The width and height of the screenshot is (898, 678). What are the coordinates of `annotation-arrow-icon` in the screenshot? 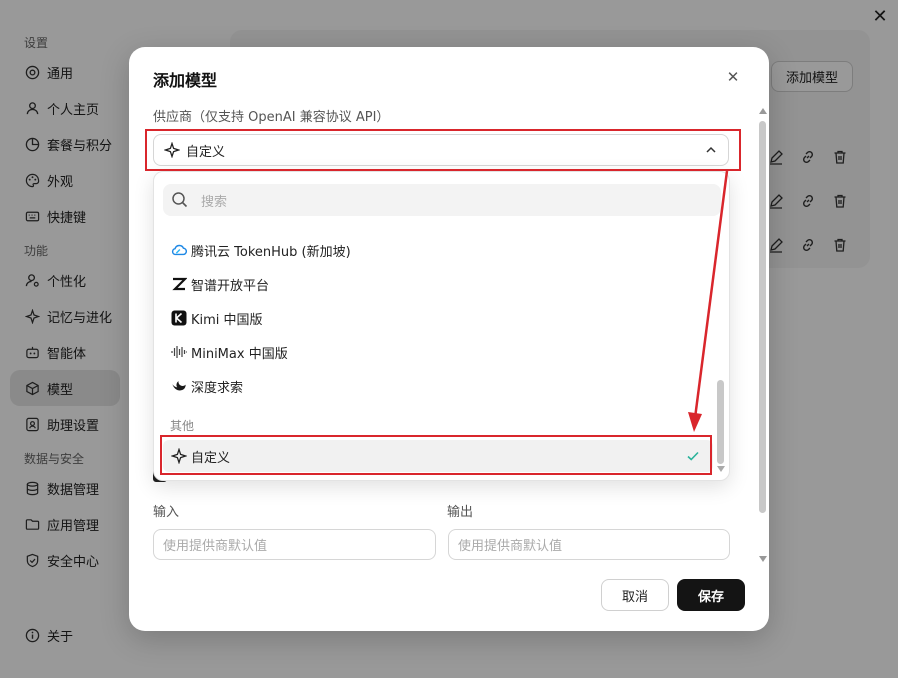 It's located at (708, 301).